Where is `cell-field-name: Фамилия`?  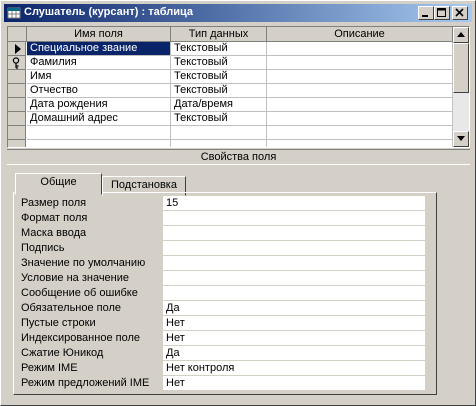
cell-field-name: Фамилия is located at coordinates (99, 63).